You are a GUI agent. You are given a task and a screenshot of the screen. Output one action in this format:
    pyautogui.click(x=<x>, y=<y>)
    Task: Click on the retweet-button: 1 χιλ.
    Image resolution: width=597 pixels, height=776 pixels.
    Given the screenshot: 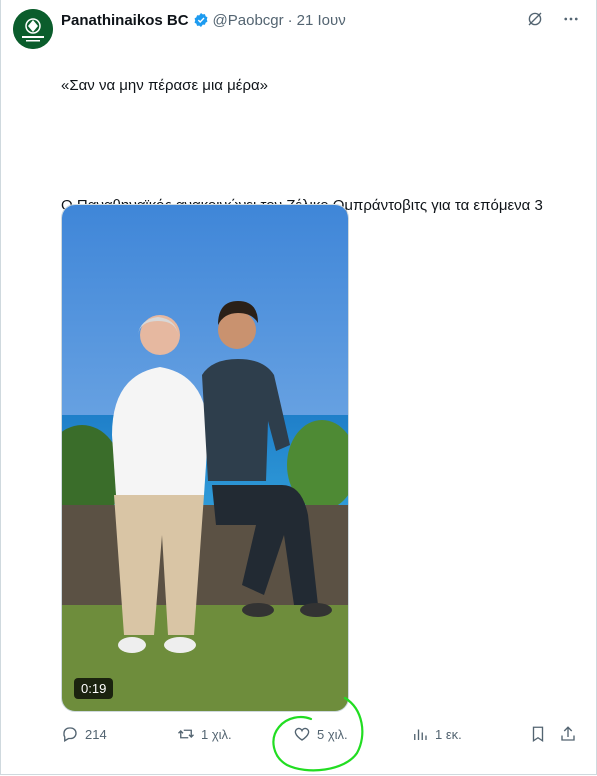 What is the action you would take?
    pyautogui.click(x=204, y=734)
    